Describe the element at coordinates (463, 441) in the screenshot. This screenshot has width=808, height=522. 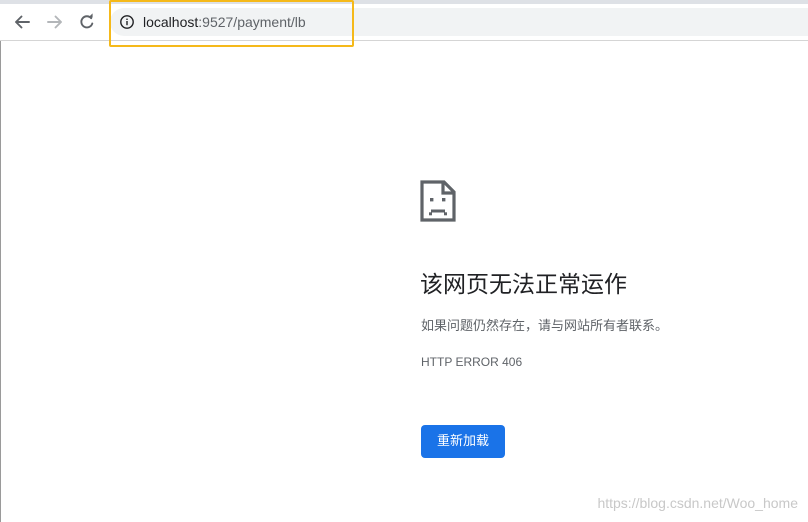
I see `reload-page-button: 重新加载` at that location.